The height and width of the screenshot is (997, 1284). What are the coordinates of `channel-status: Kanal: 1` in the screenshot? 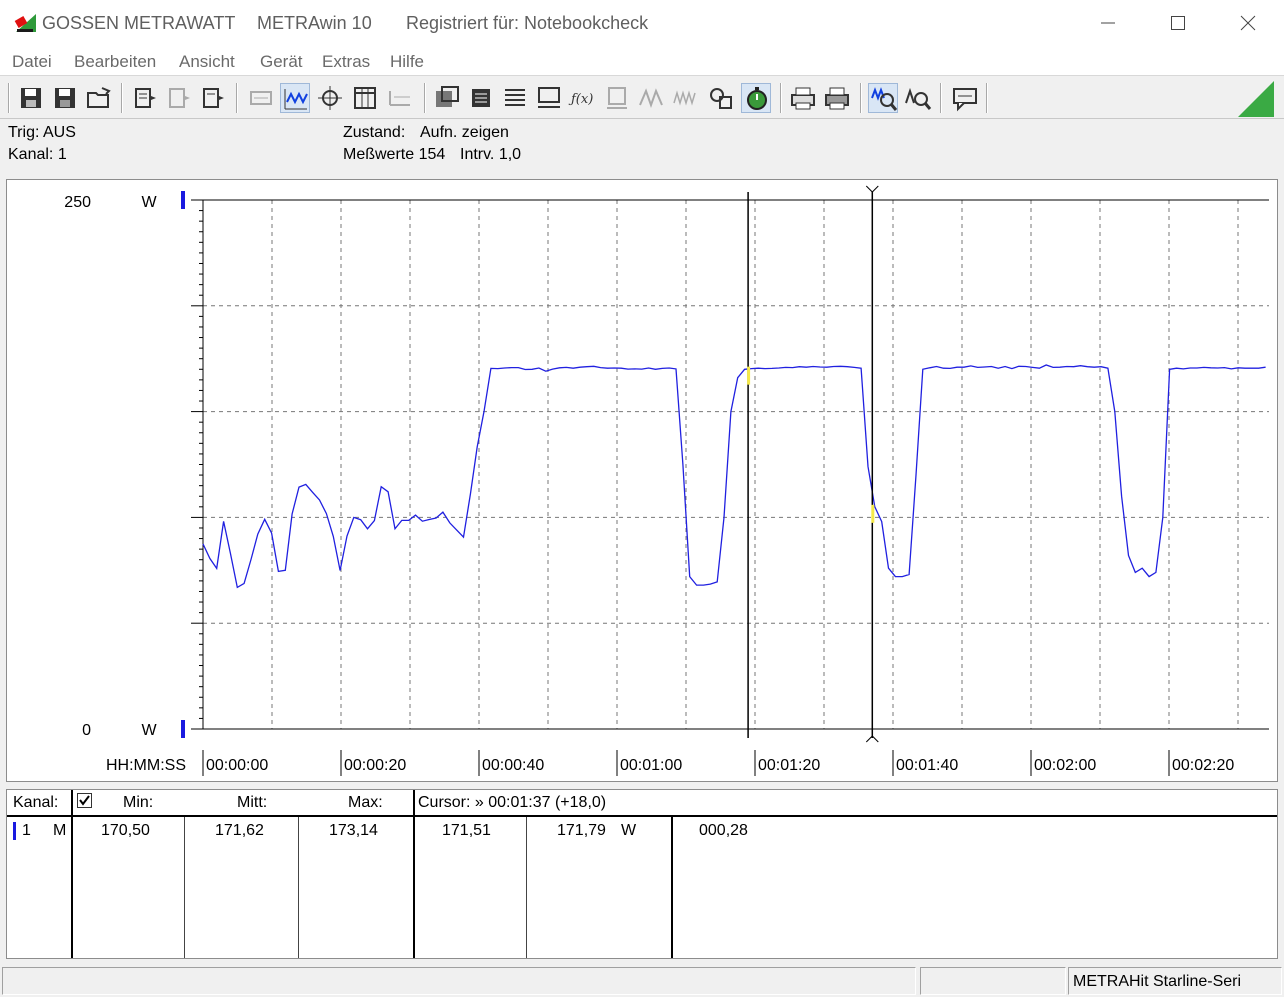 It's located at (37, 154).